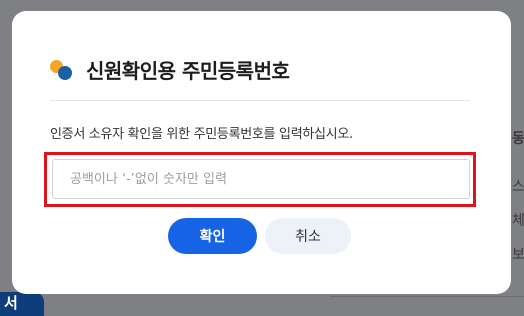 The image size is (524, 316). Describe the element at coordinates (201, 134) in the screenshot. I see `dialog-description: 인증서 소유자 확인을 위한 주민등록번호를 입력하십시오.` at that location.